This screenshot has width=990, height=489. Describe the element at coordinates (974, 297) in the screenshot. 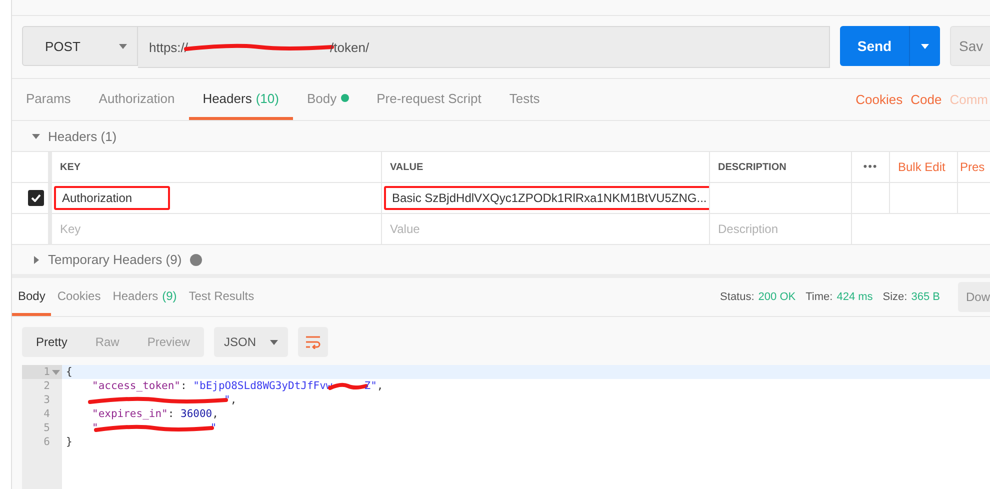

I see `download-button: Dow` at that location.